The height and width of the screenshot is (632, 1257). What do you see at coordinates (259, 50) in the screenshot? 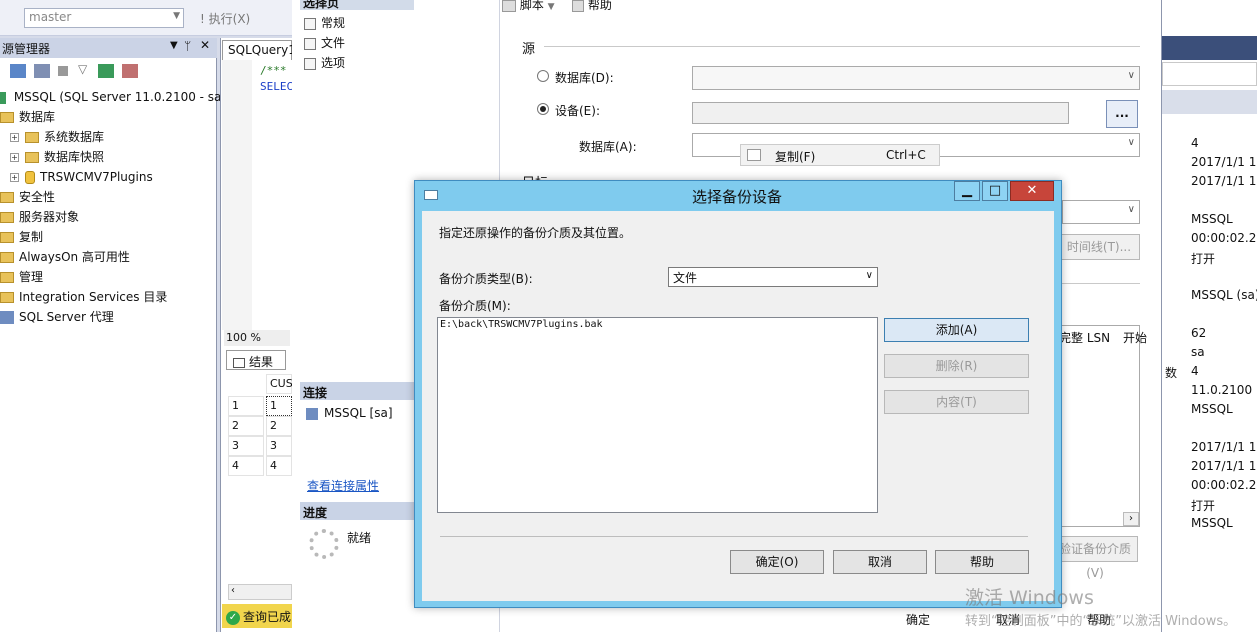
I see `tab-sqlquery1: SQLQuery1` at bounding box center [259, 50].